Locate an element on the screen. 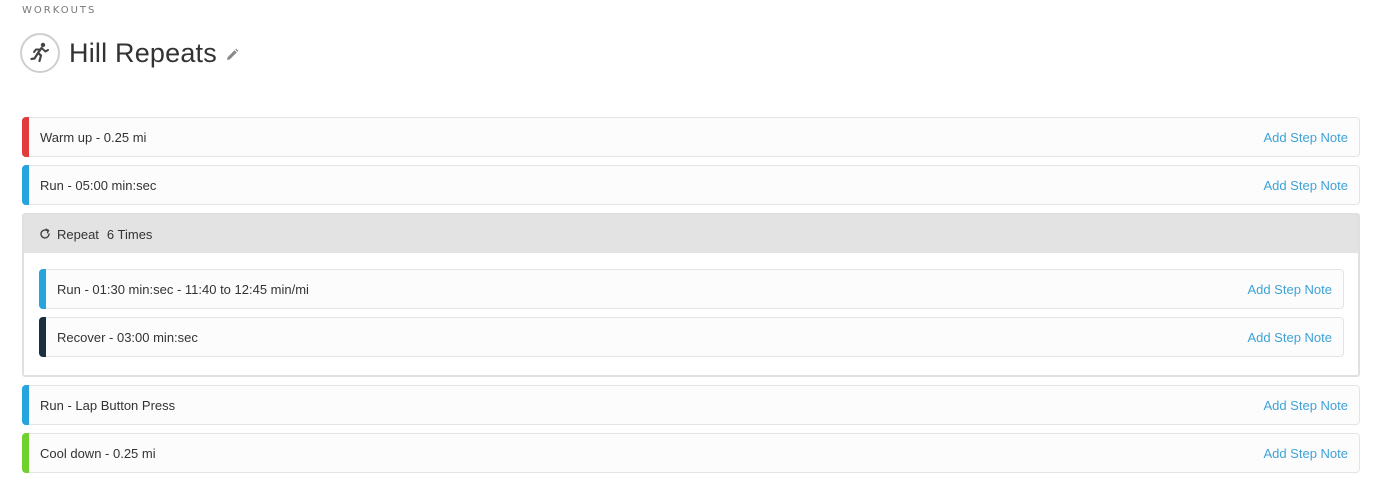 The height and width of the screenshot is (481, 1380). pencil-icon is located at coordinates (232, 55).